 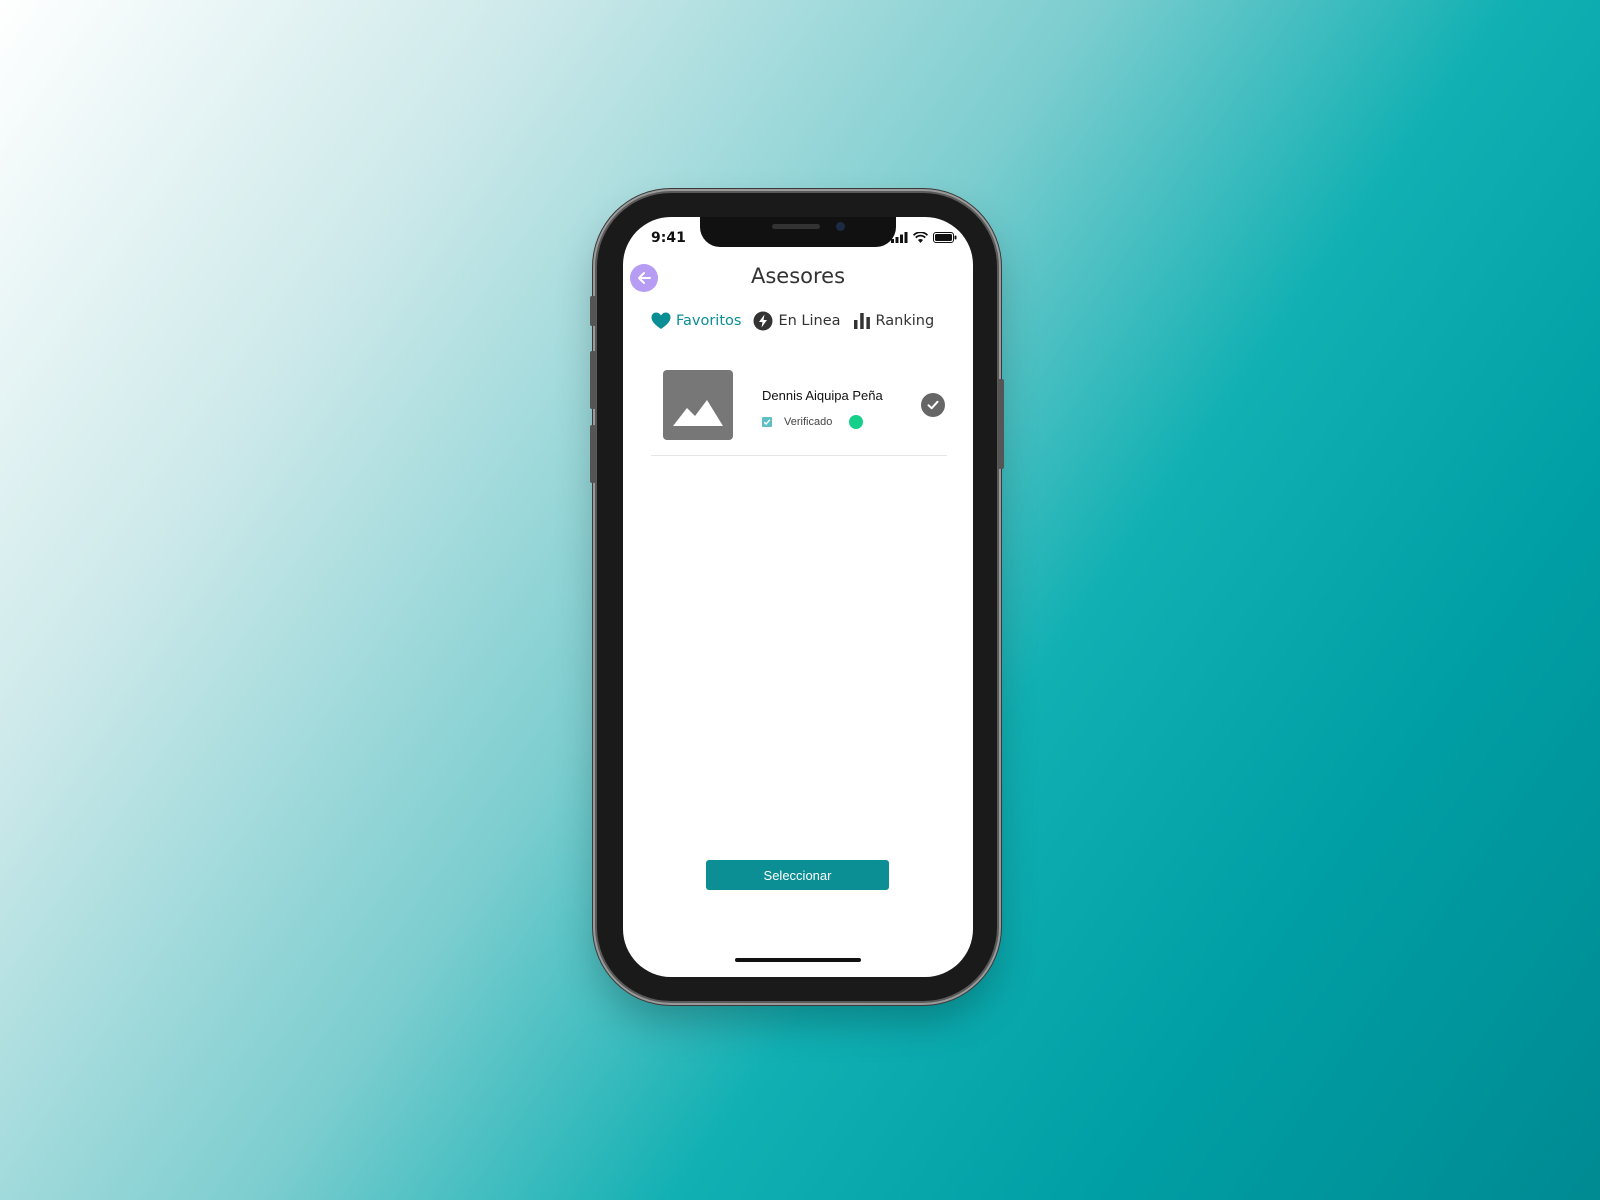 I want to click on advisor-name: Dennis Aiquipa Peña, so click(x=822, y=395).